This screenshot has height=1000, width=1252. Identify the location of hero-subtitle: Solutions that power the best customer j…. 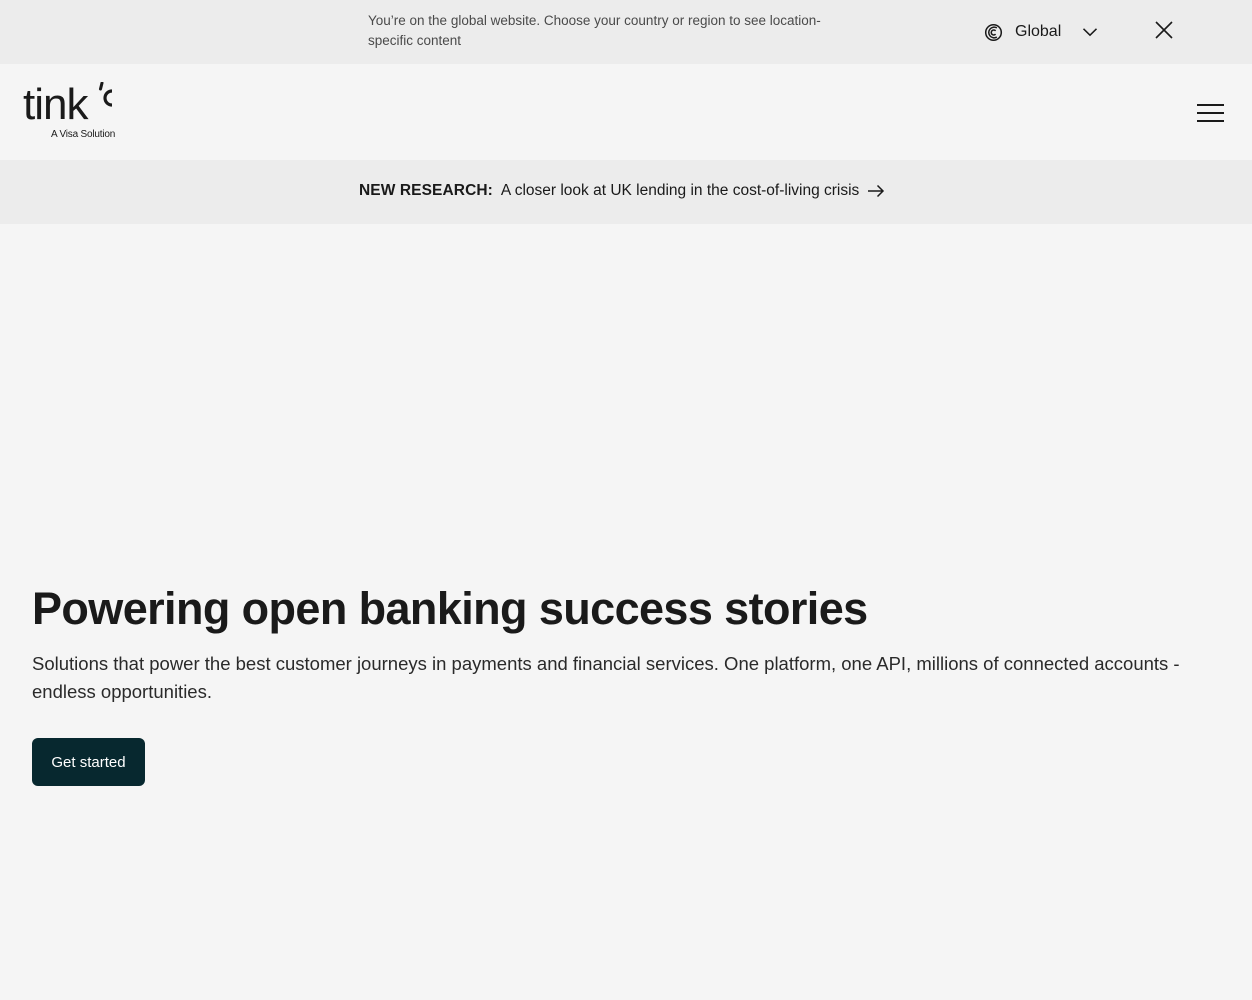
(606, 677).